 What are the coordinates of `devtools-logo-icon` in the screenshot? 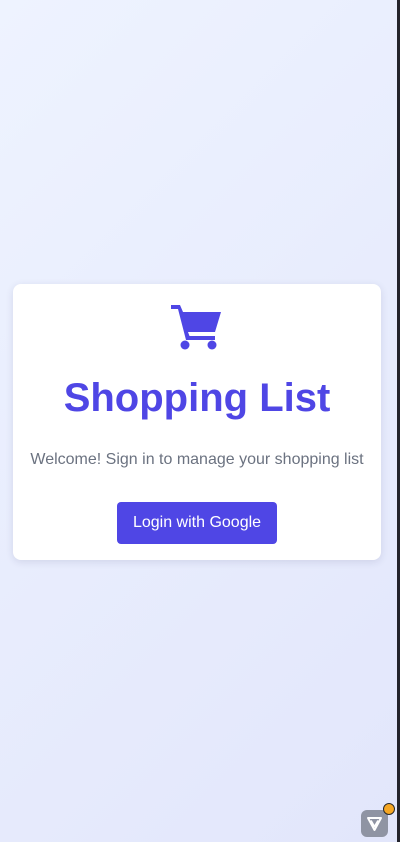 It's located at (374, 824).